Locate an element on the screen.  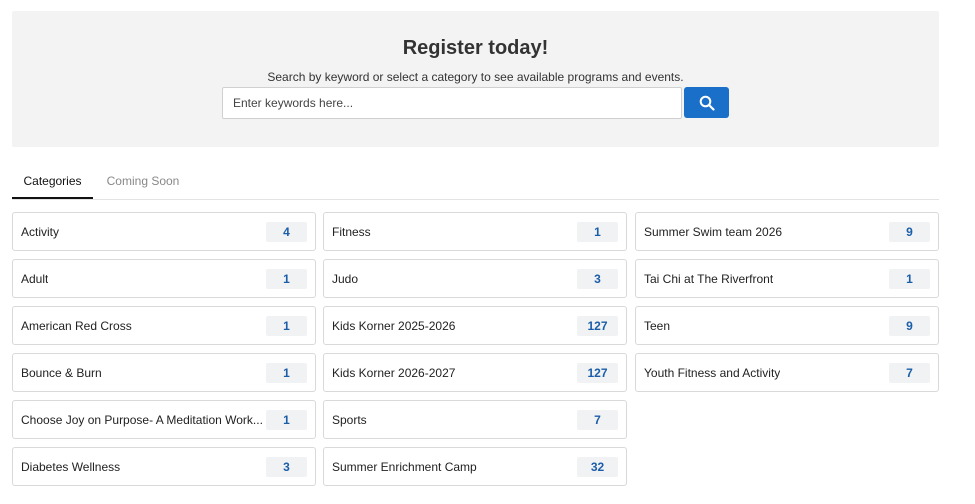
tab-bar: Categories Coming Soon is located at coordinates (475, 187).